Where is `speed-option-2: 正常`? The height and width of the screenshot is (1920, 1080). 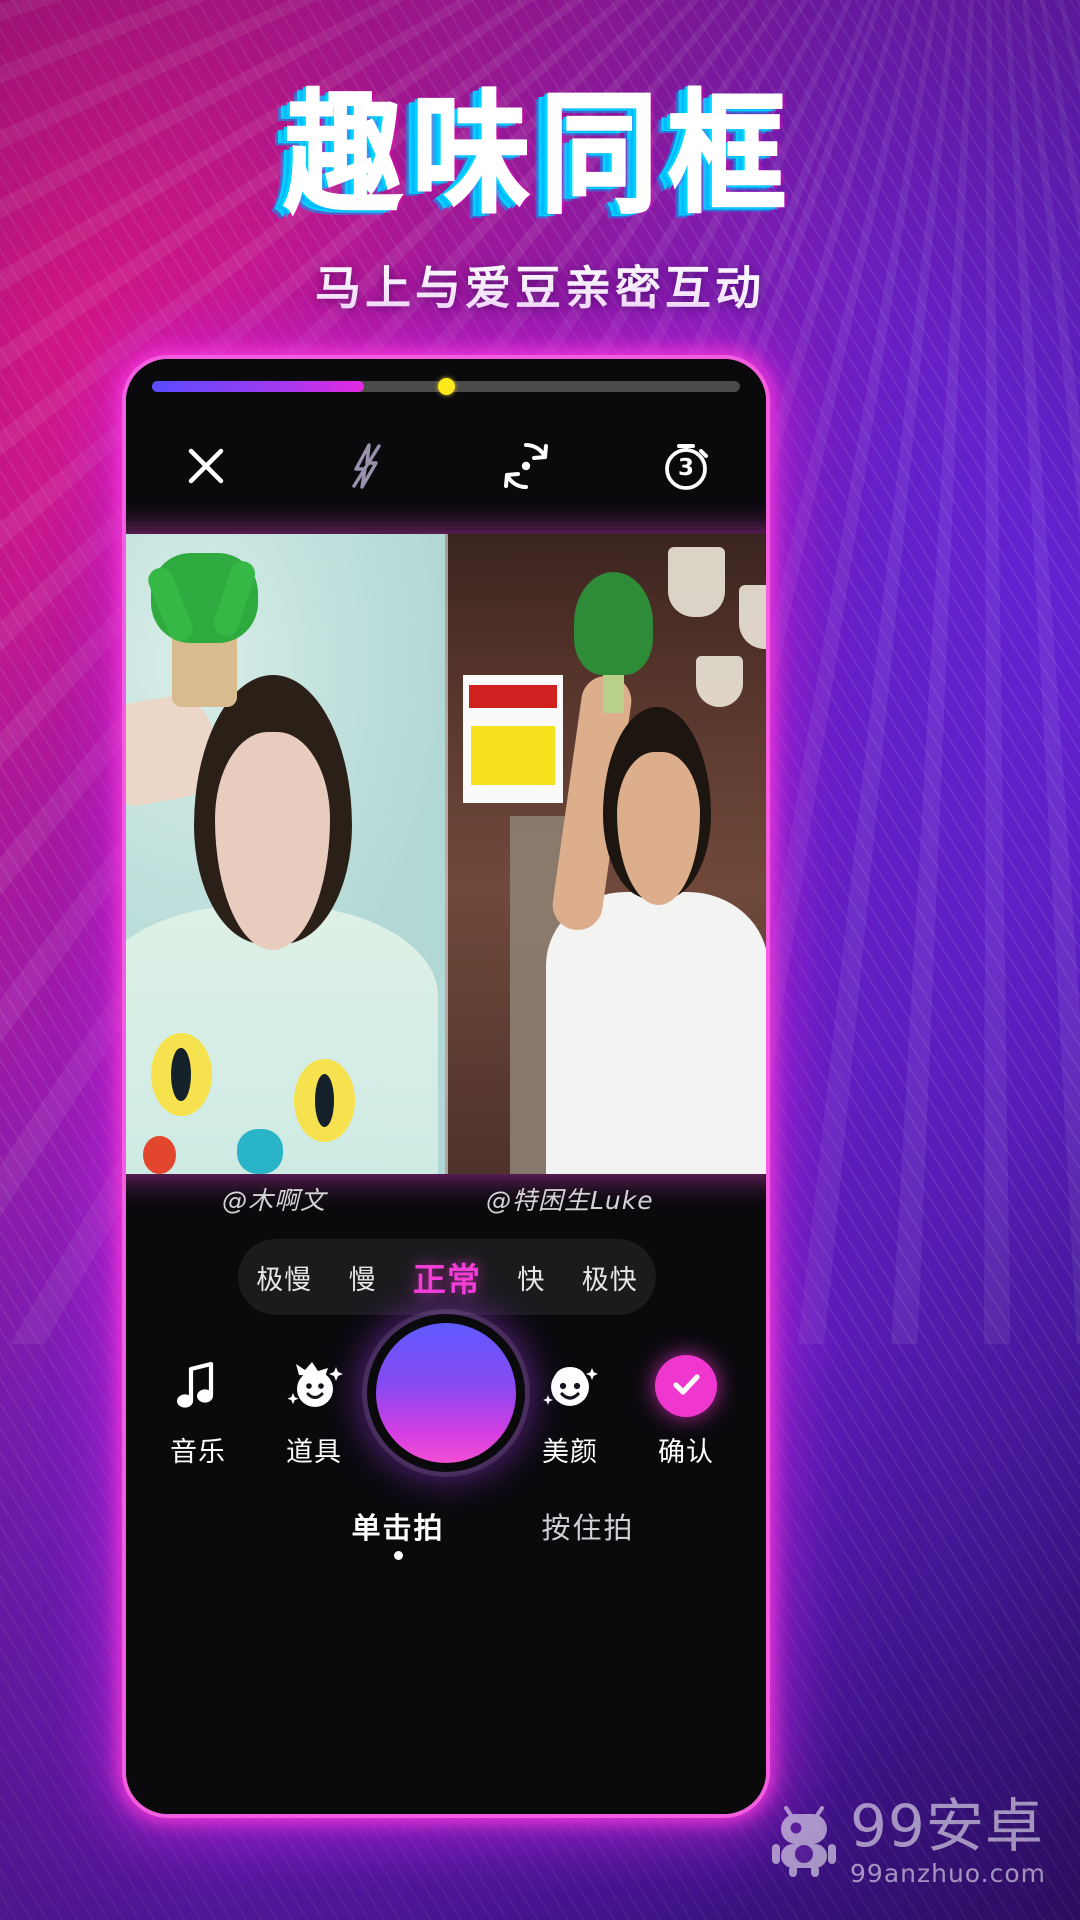
speed-option-2: 正常 is located at coordinates (447, 1277).